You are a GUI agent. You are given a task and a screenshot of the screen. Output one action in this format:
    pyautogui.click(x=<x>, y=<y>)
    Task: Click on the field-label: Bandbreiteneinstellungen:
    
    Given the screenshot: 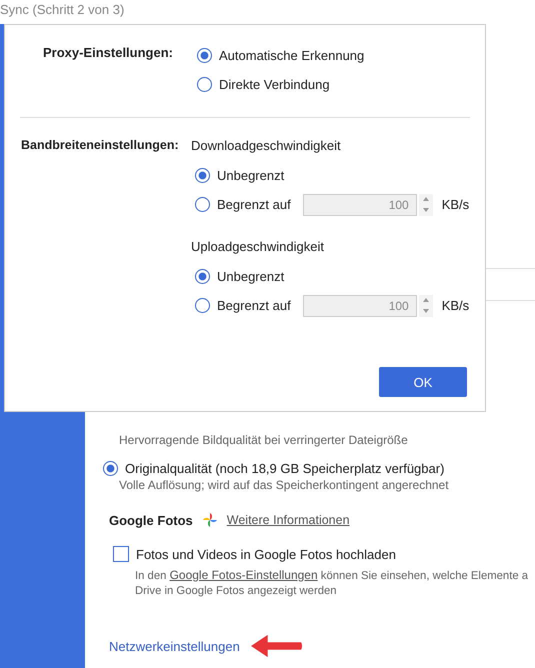 What is the action you would take?
    pyautogui.click(x=100, y=145)
    